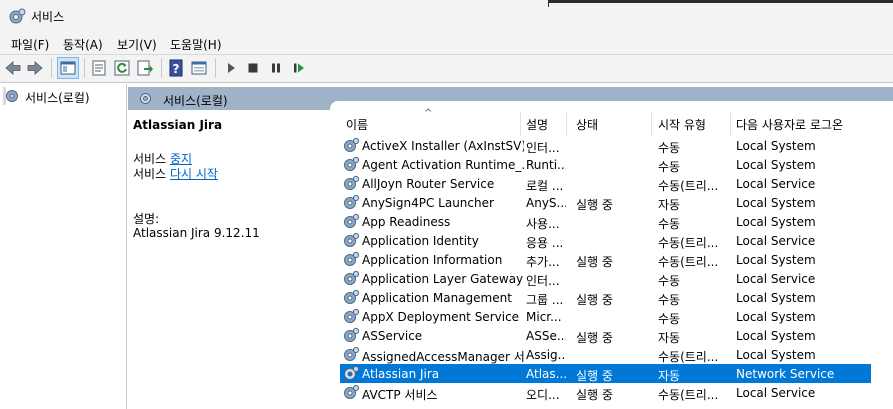 Image resolution: width=893 pixels, height=409 pixels. I want to click on service-row: App Readiness 사용... 수동 Local System, so click(605, 221).